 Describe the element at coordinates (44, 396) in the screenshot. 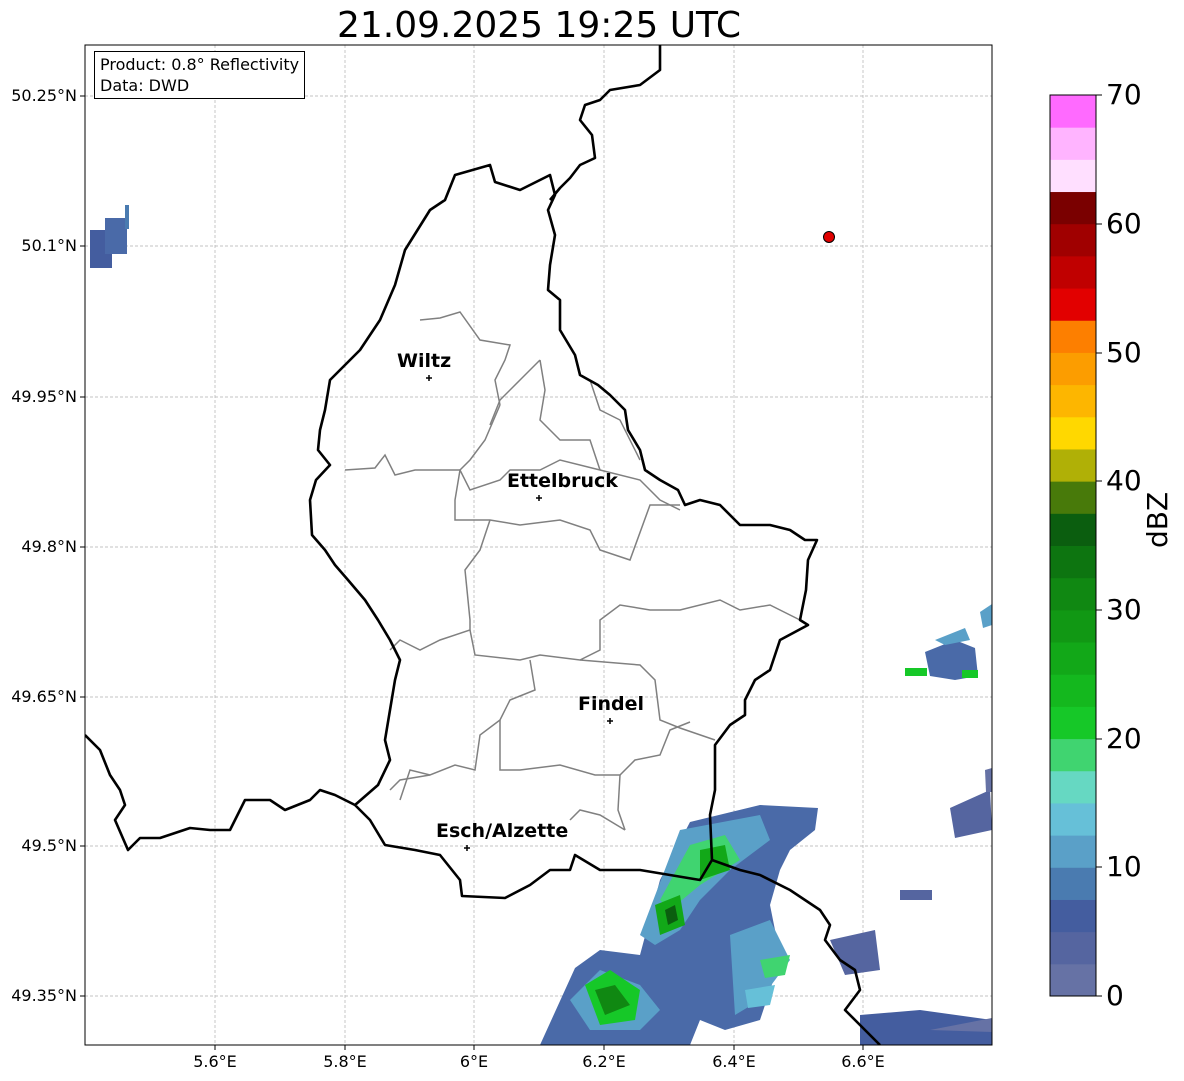

I see `lat-label: 49.95°N` at that location.